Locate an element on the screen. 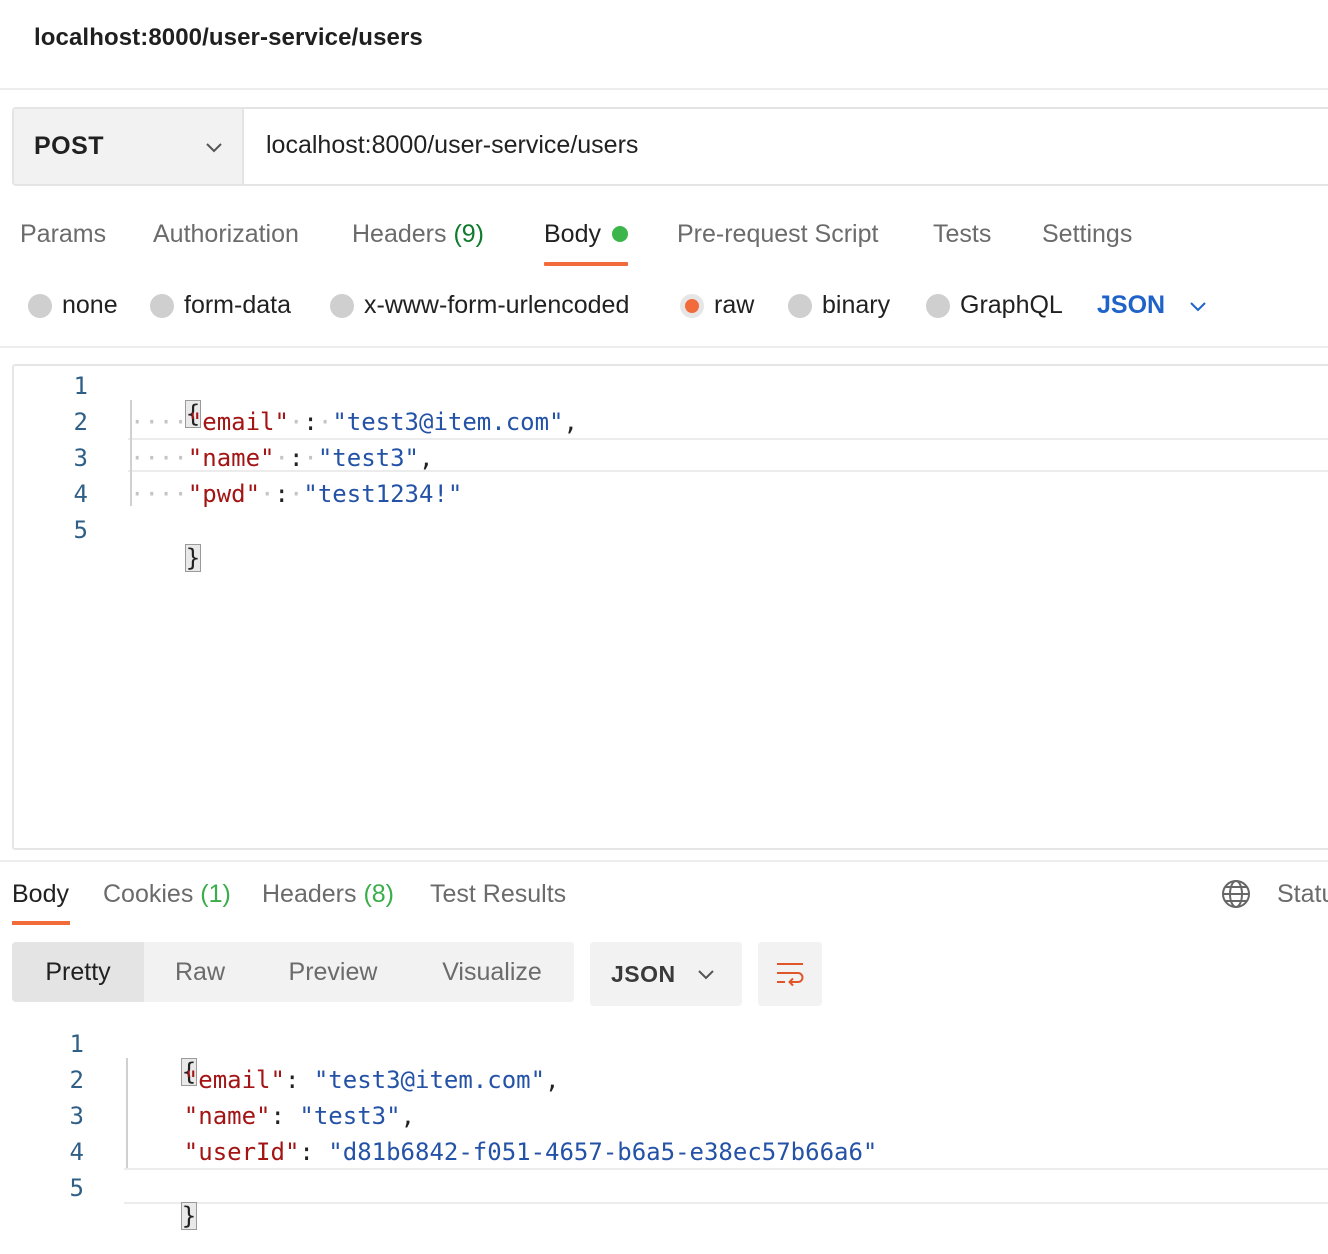 The height and width of the screenshot is (1254, 1328). view-mode-selector: Pretty Raw Preview Visualize is located at coordinates (293, 972).